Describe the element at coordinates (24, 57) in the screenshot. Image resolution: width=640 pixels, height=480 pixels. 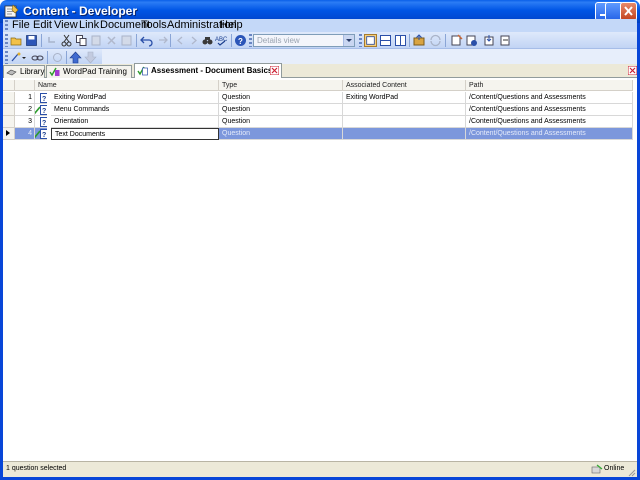
I see `new-document-dropdown-icon` at that location.